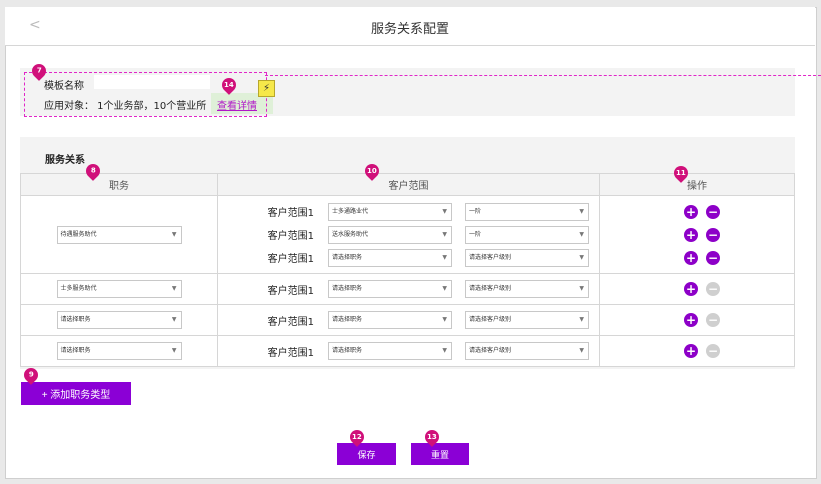  I want to click on page-title: 服务关系配置, so click(409, 29).